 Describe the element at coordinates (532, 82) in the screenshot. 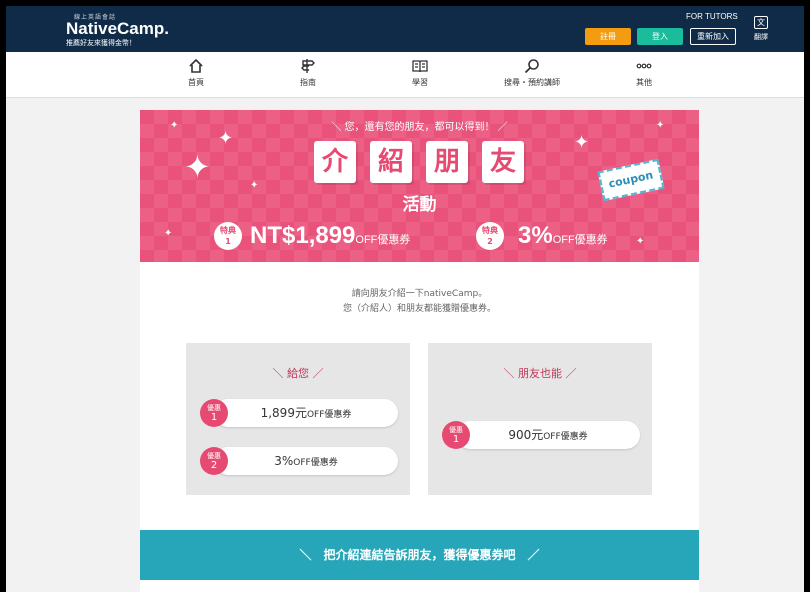

I see `nav-item-label: 搜尋・預約講師` at that location.